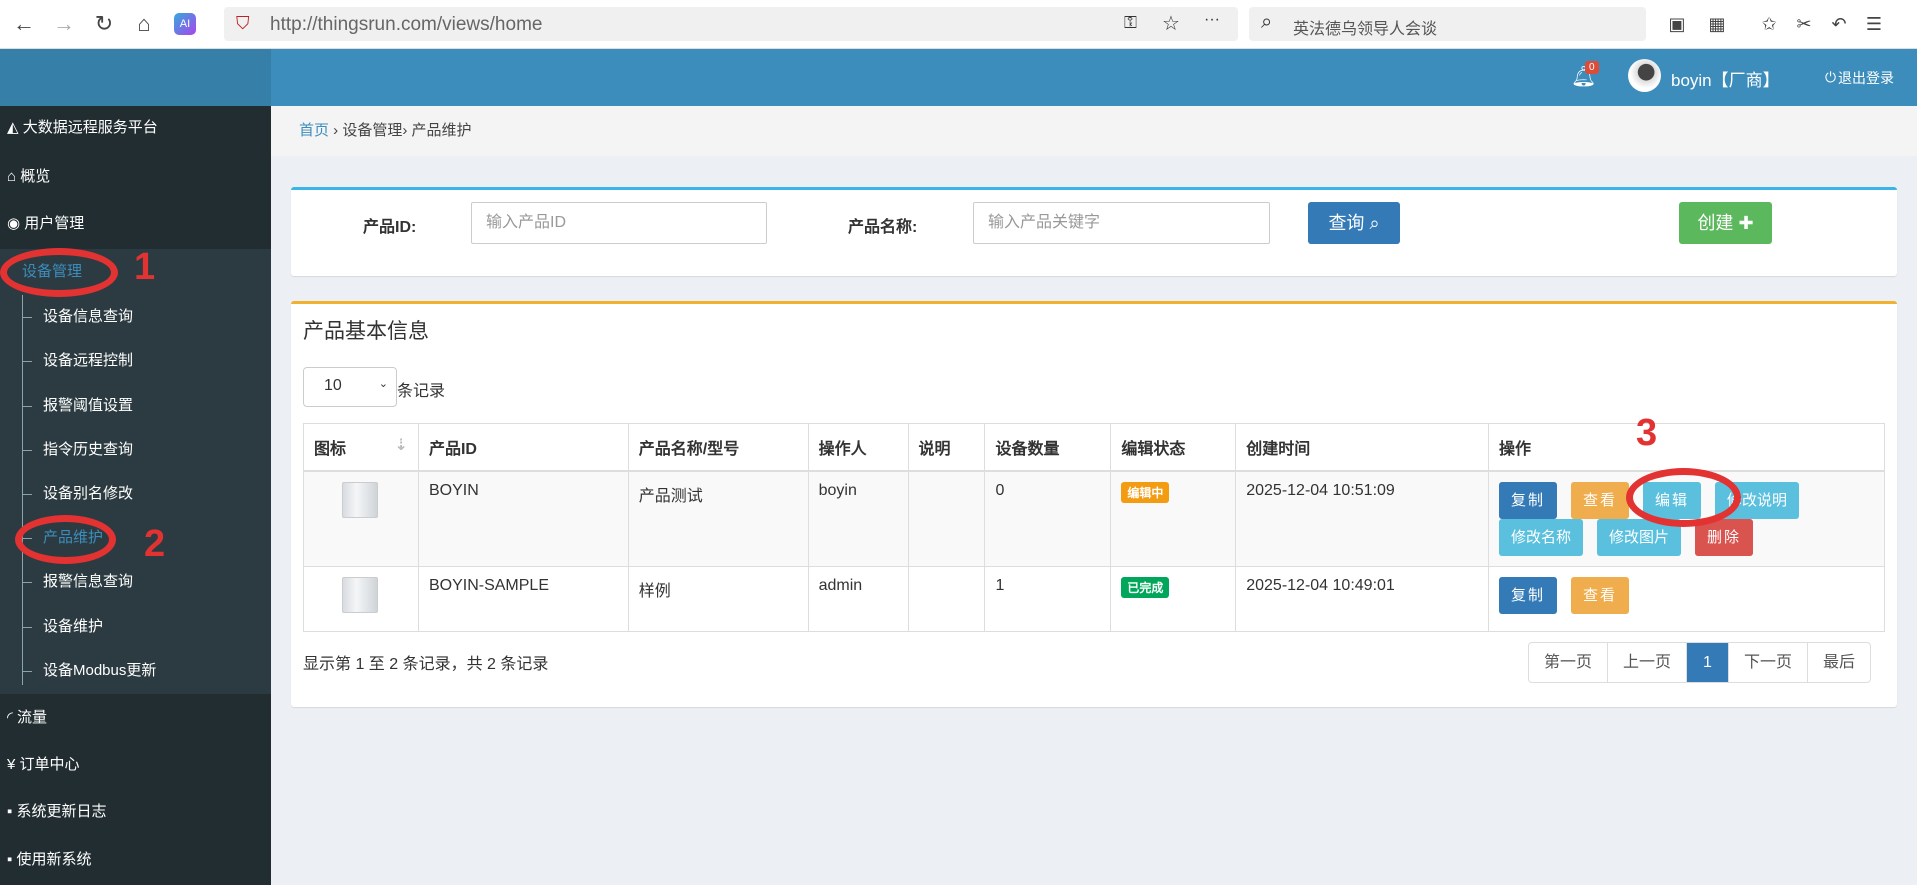 This screenshot has height=885, width=1917. Describe the element at coordinates (1769, 24) in the screenshot. I see `favorites-icon: ✩` at that location.